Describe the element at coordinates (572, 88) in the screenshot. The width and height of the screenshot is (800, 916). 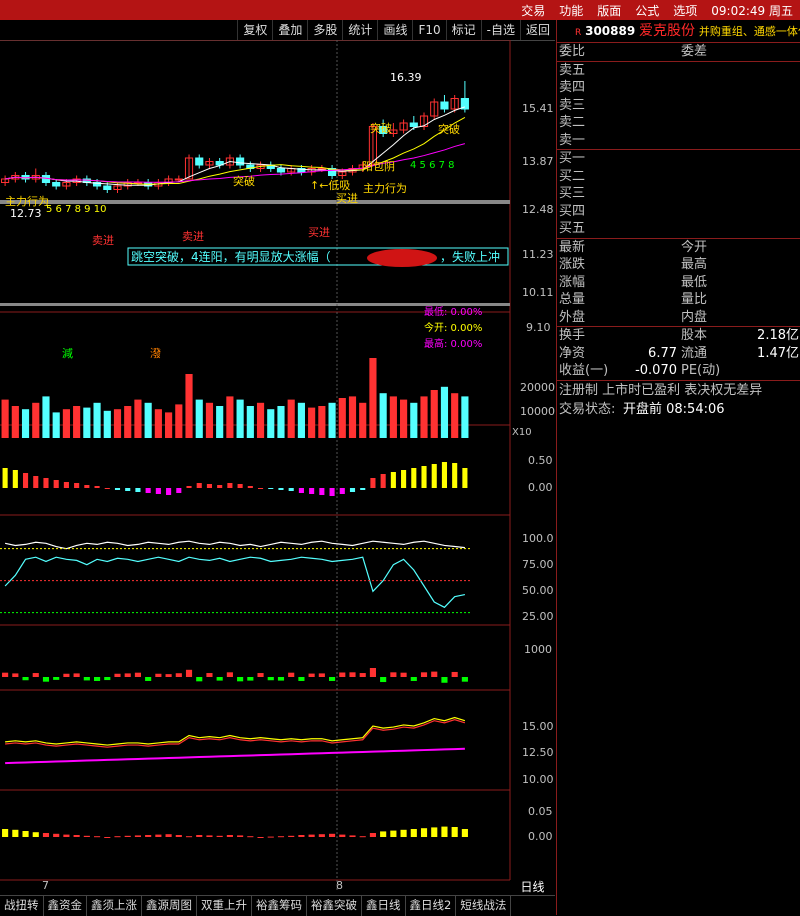
I see `sell-level: 卖四` at that location.